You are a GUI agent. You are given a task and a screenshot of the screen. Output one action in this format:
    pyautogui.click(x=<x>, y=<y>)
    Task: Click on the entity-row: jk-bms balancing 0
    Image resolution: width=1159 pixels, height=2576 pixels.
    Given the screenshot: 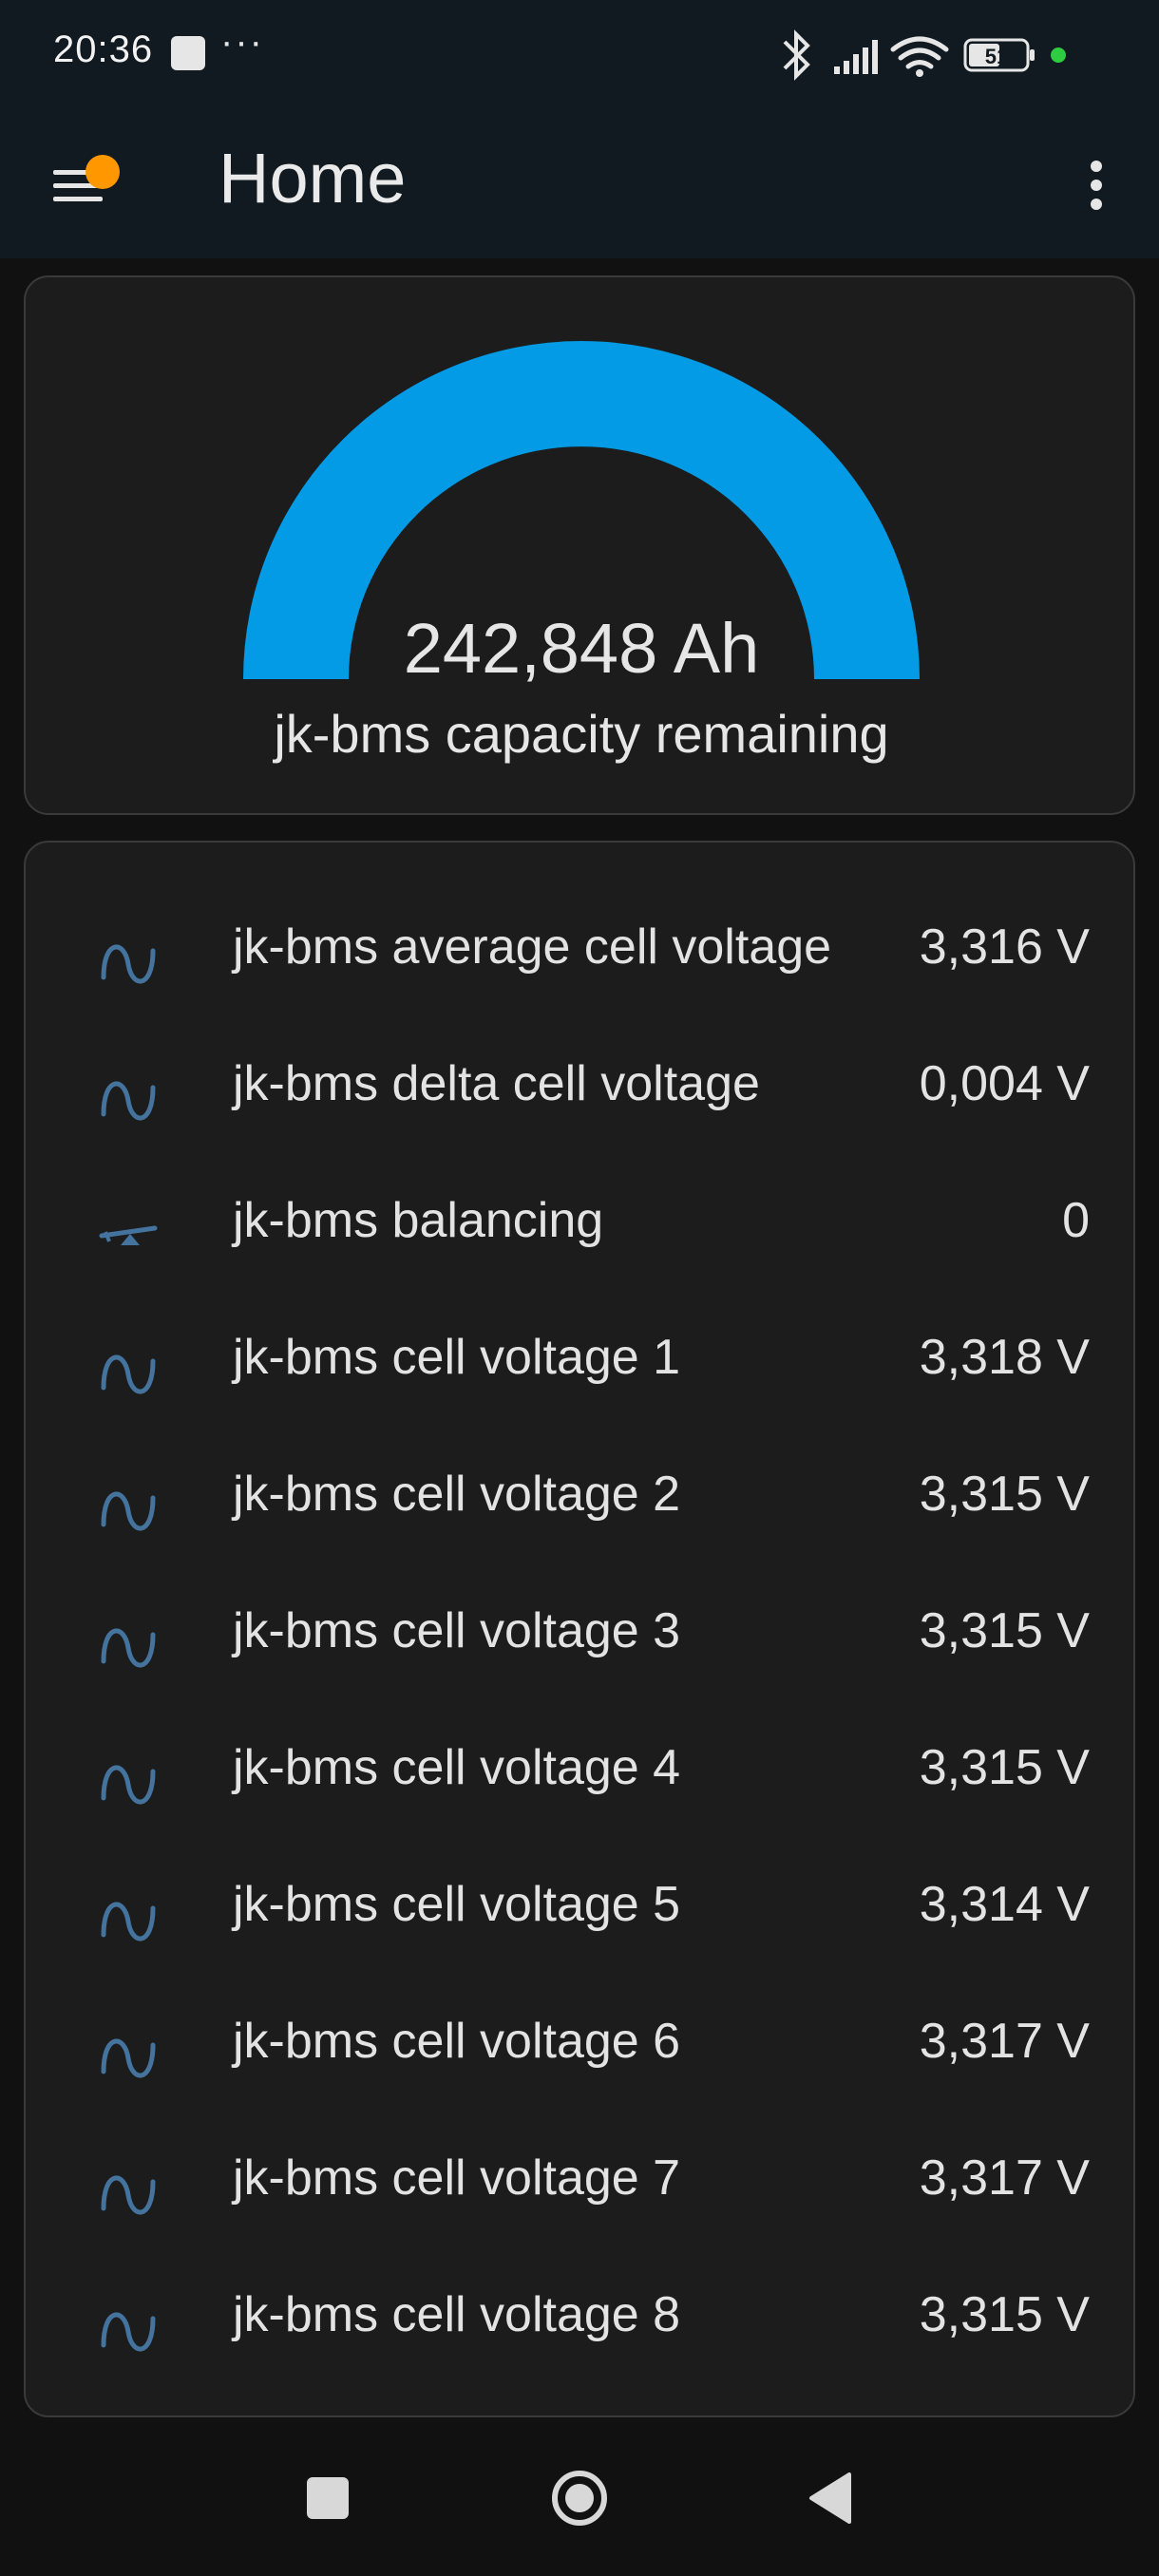 What is the action you would take?
    pyautogui.click(x=581, y=1233)
    